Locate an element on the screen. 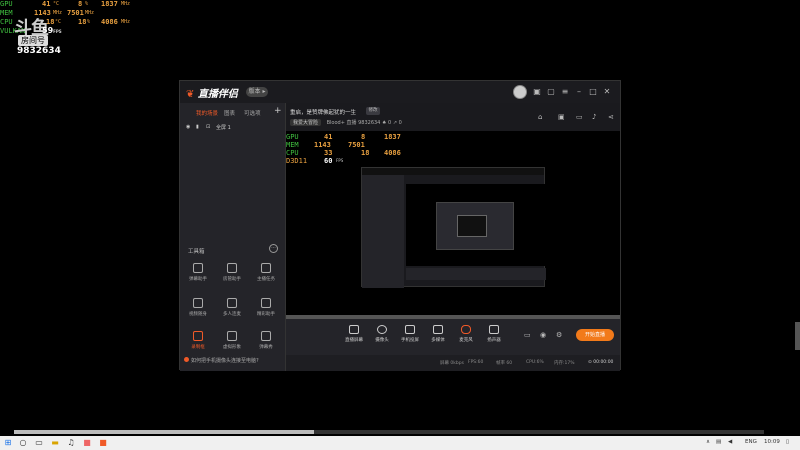 The width and height of the screenshot is (800, 450). app-logo: ❦ 直播伴侣 is located at coordinates (212, 92).